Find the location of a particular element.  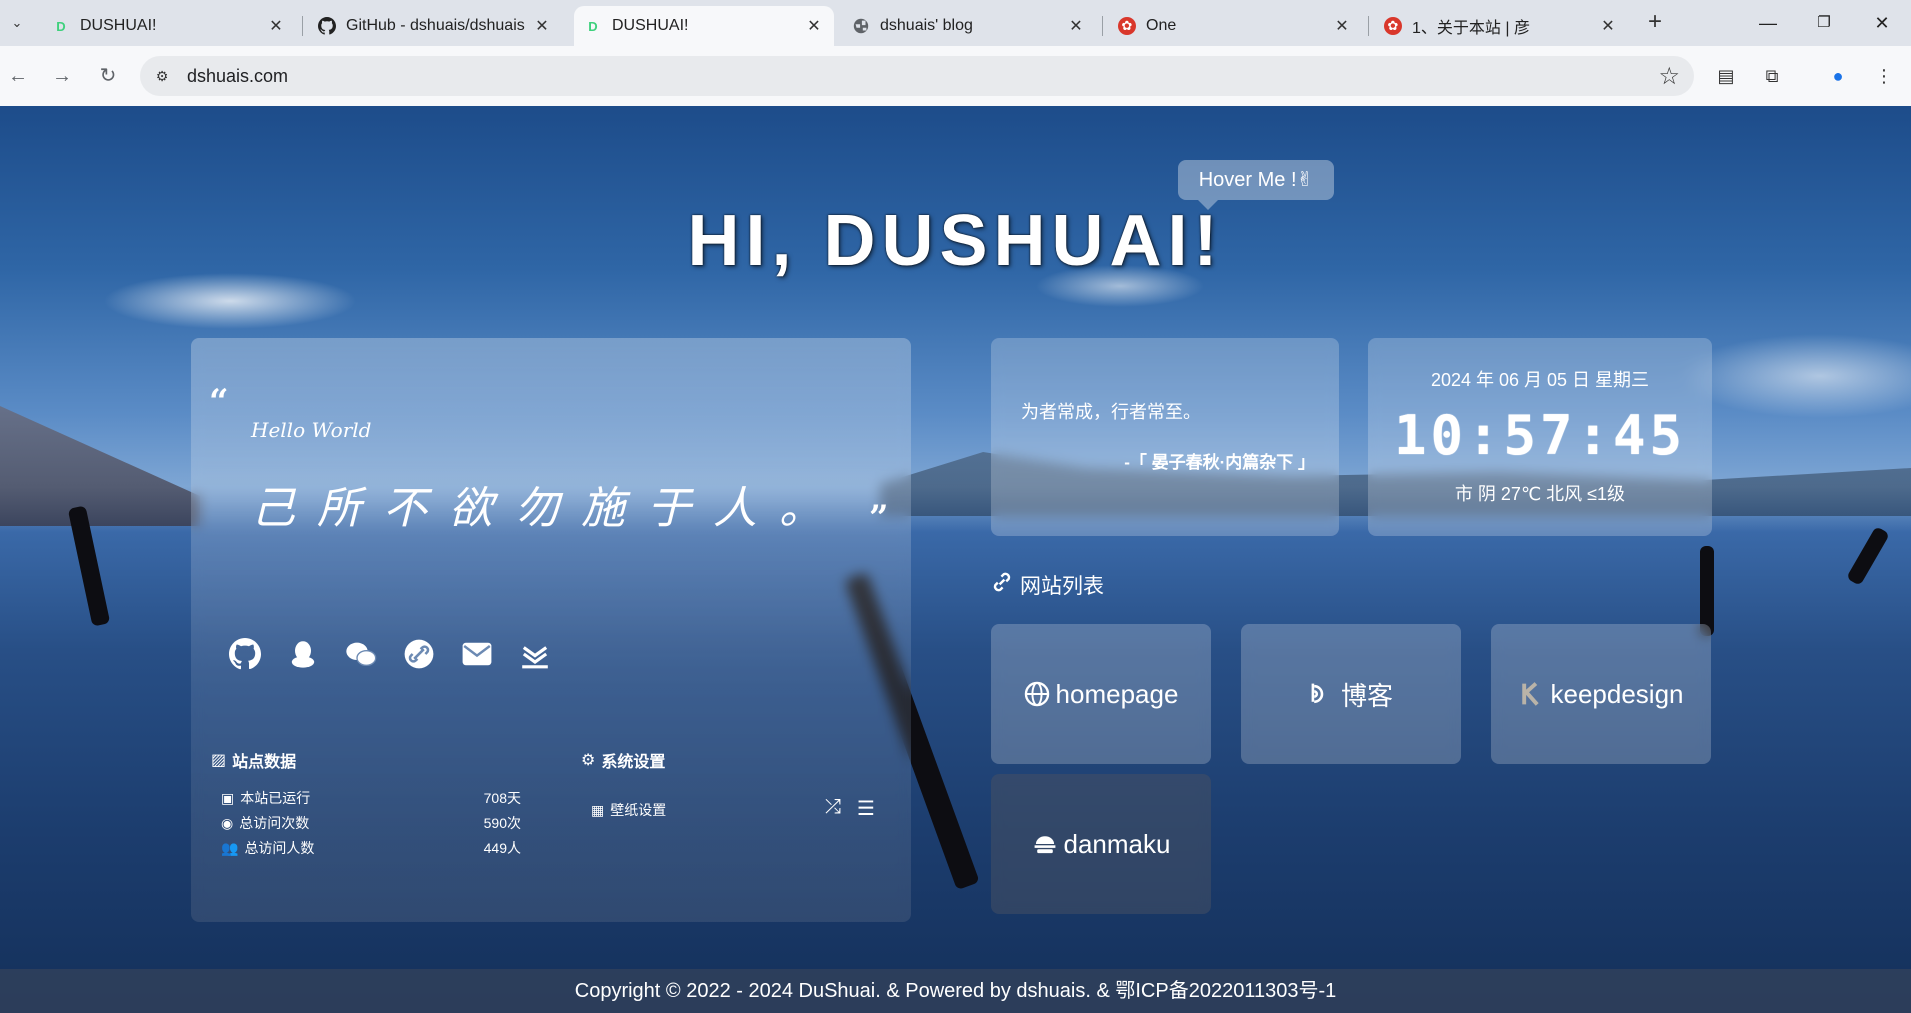

sites-title-text: 网站列表 is located at coordinates (1062, 586).